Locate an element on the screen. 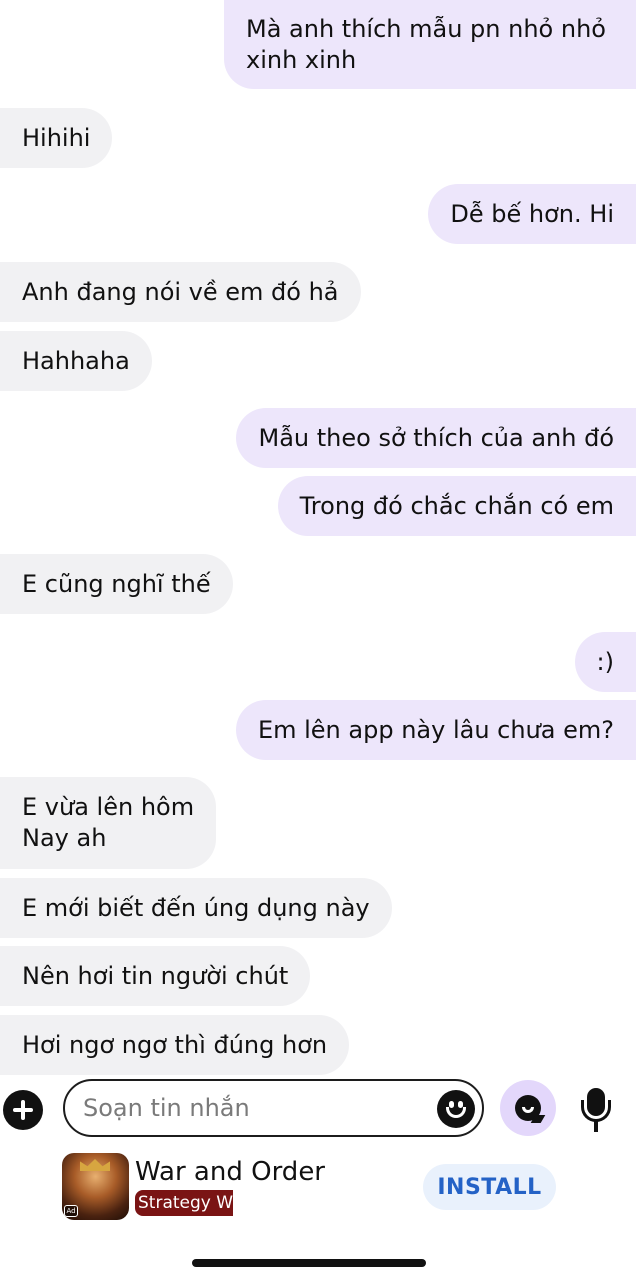  message-line: E cũng nghĩ thế is located at coordinates (116, 583).